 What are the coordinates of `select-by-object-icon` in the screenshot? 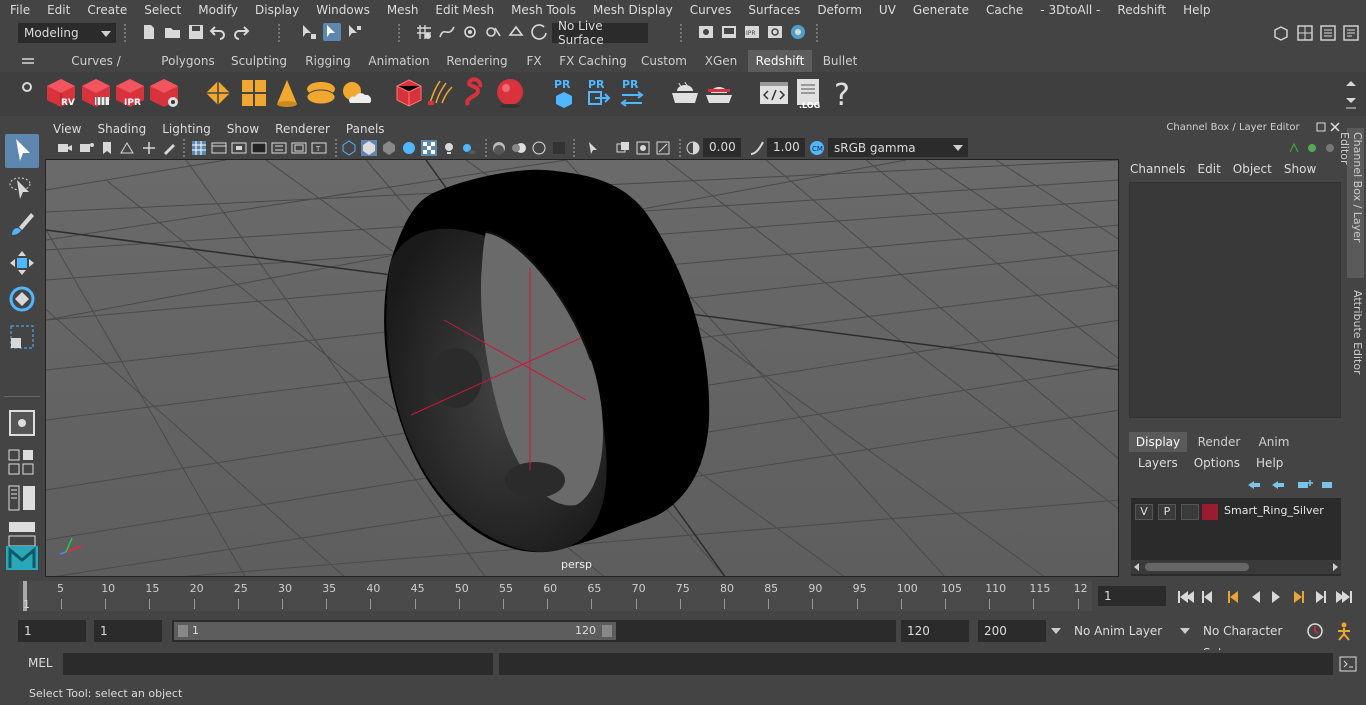 It's located at (332, 32).